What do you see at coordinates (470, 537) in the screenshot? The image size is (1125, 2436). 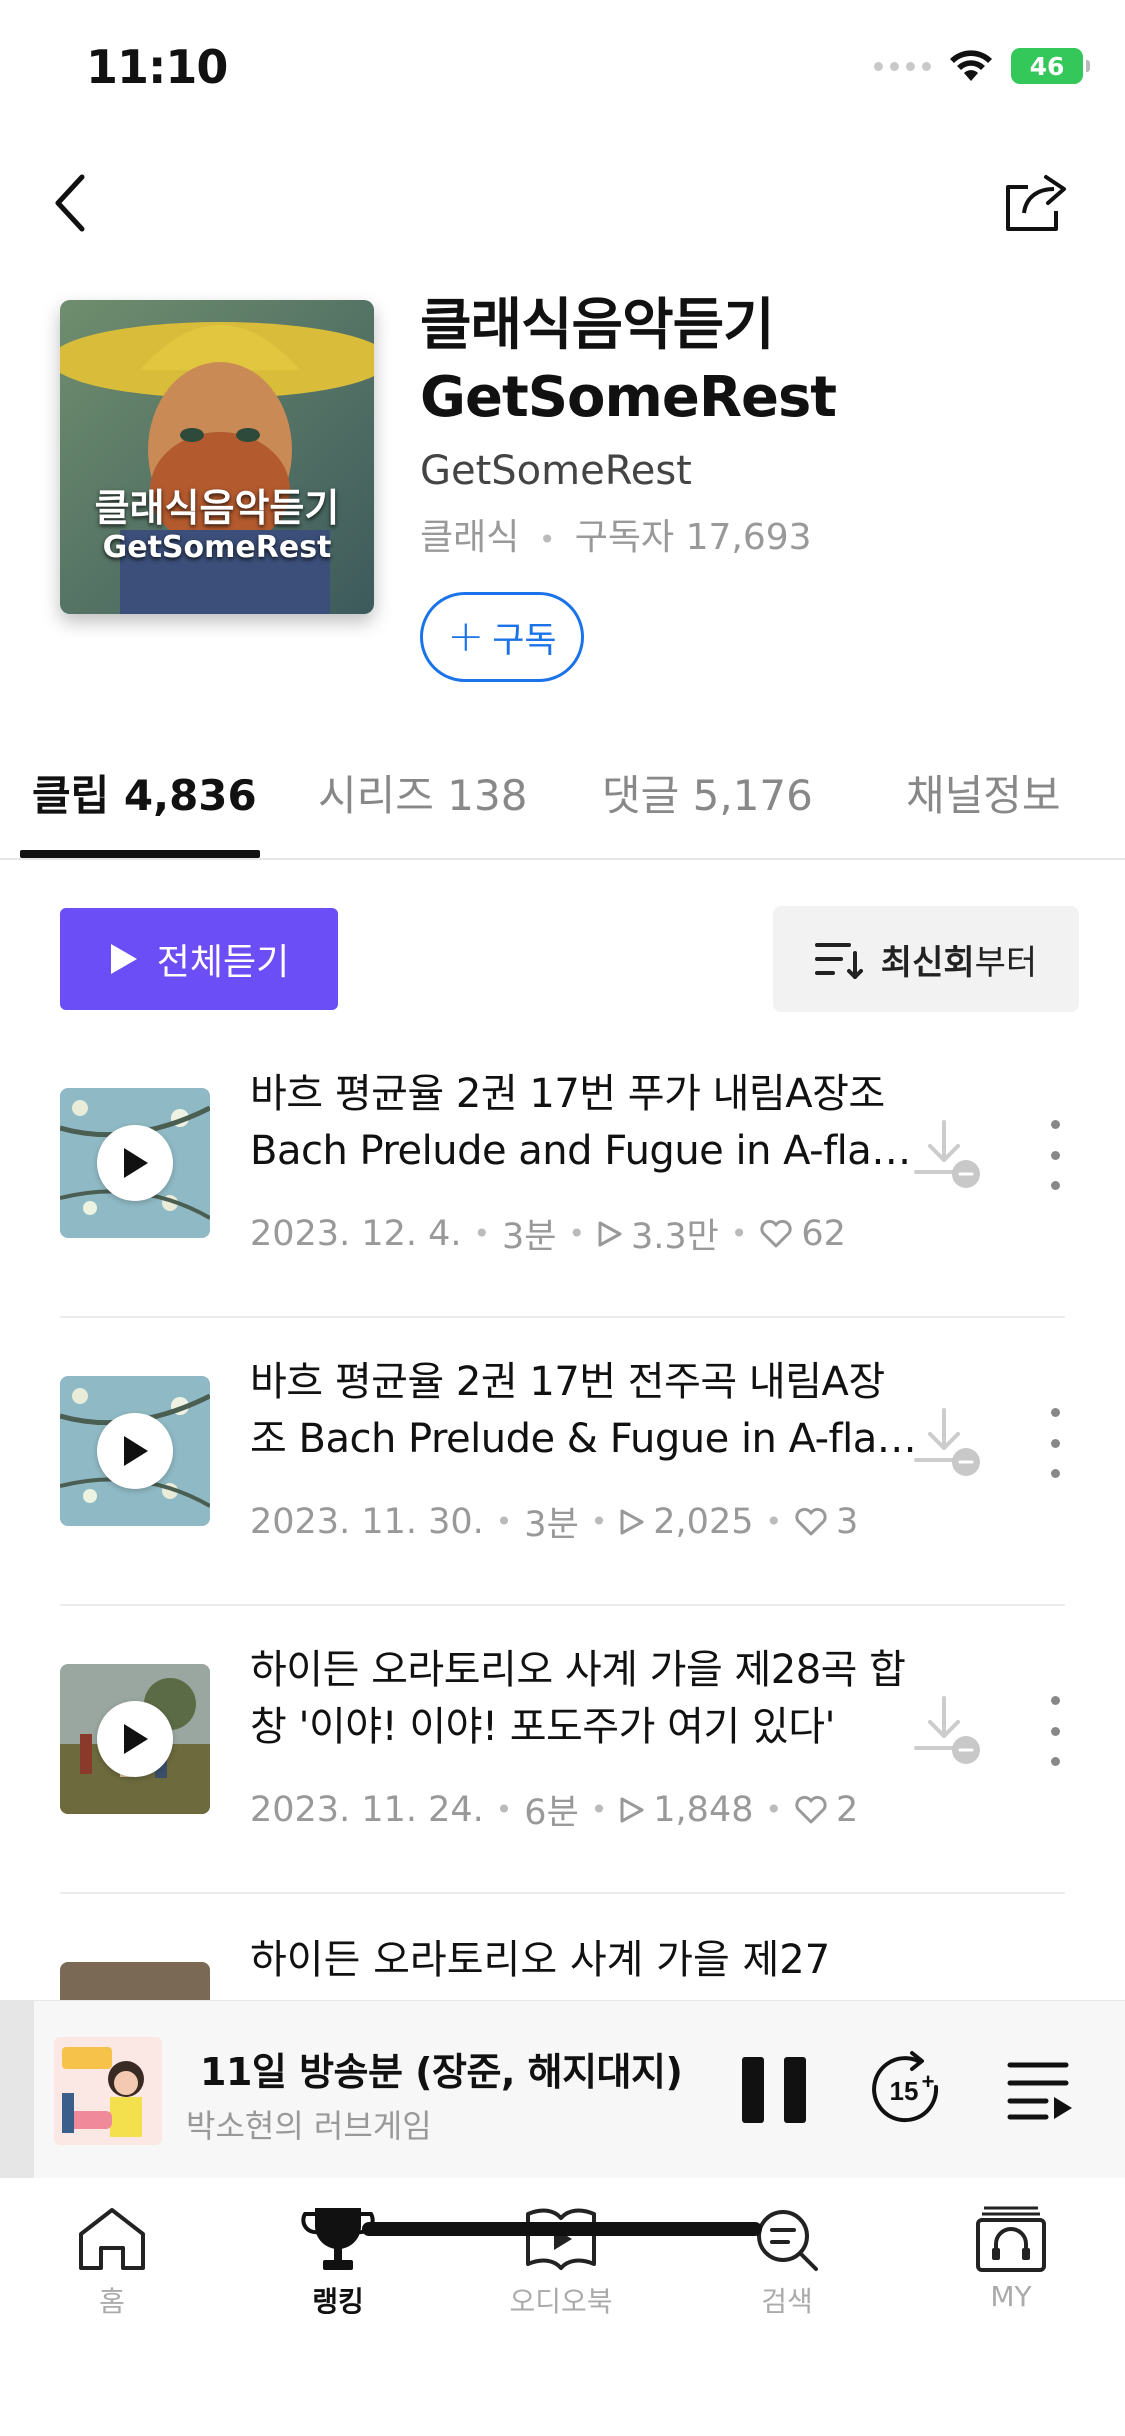 I see `channel-category: 클래식` at bounding box center [470, 537].